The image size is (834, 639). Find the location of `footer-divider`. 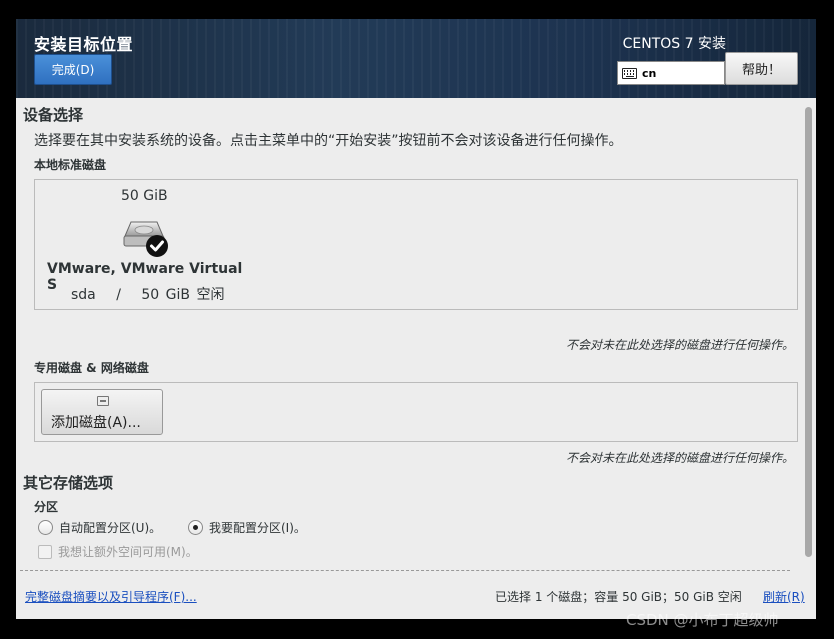

footer-divider is located at coordinates (405, 570).